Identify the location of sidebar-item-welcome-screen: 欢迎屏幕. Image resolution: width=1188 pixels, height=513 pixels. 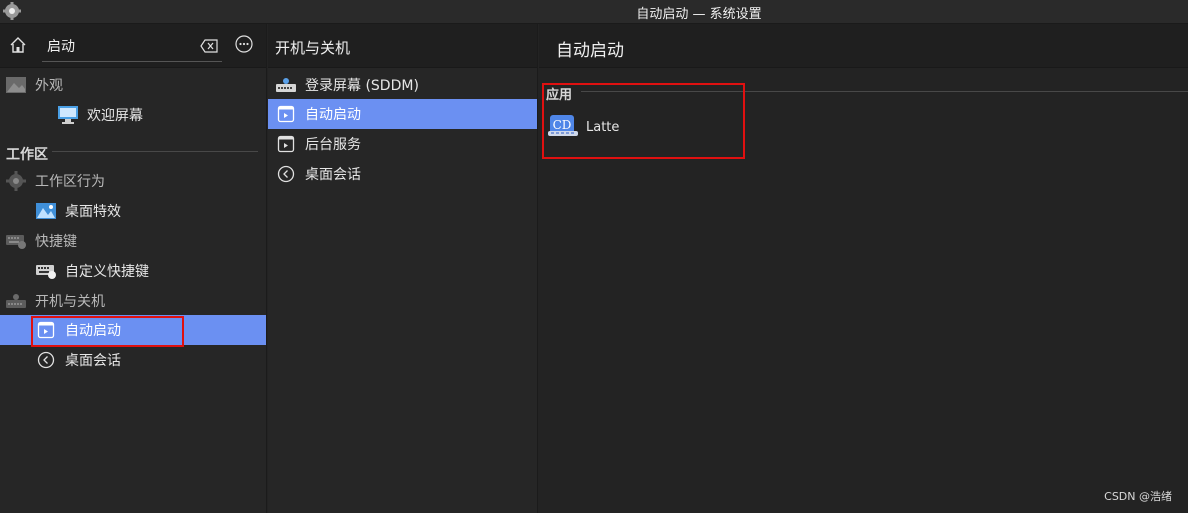
(133, 115).